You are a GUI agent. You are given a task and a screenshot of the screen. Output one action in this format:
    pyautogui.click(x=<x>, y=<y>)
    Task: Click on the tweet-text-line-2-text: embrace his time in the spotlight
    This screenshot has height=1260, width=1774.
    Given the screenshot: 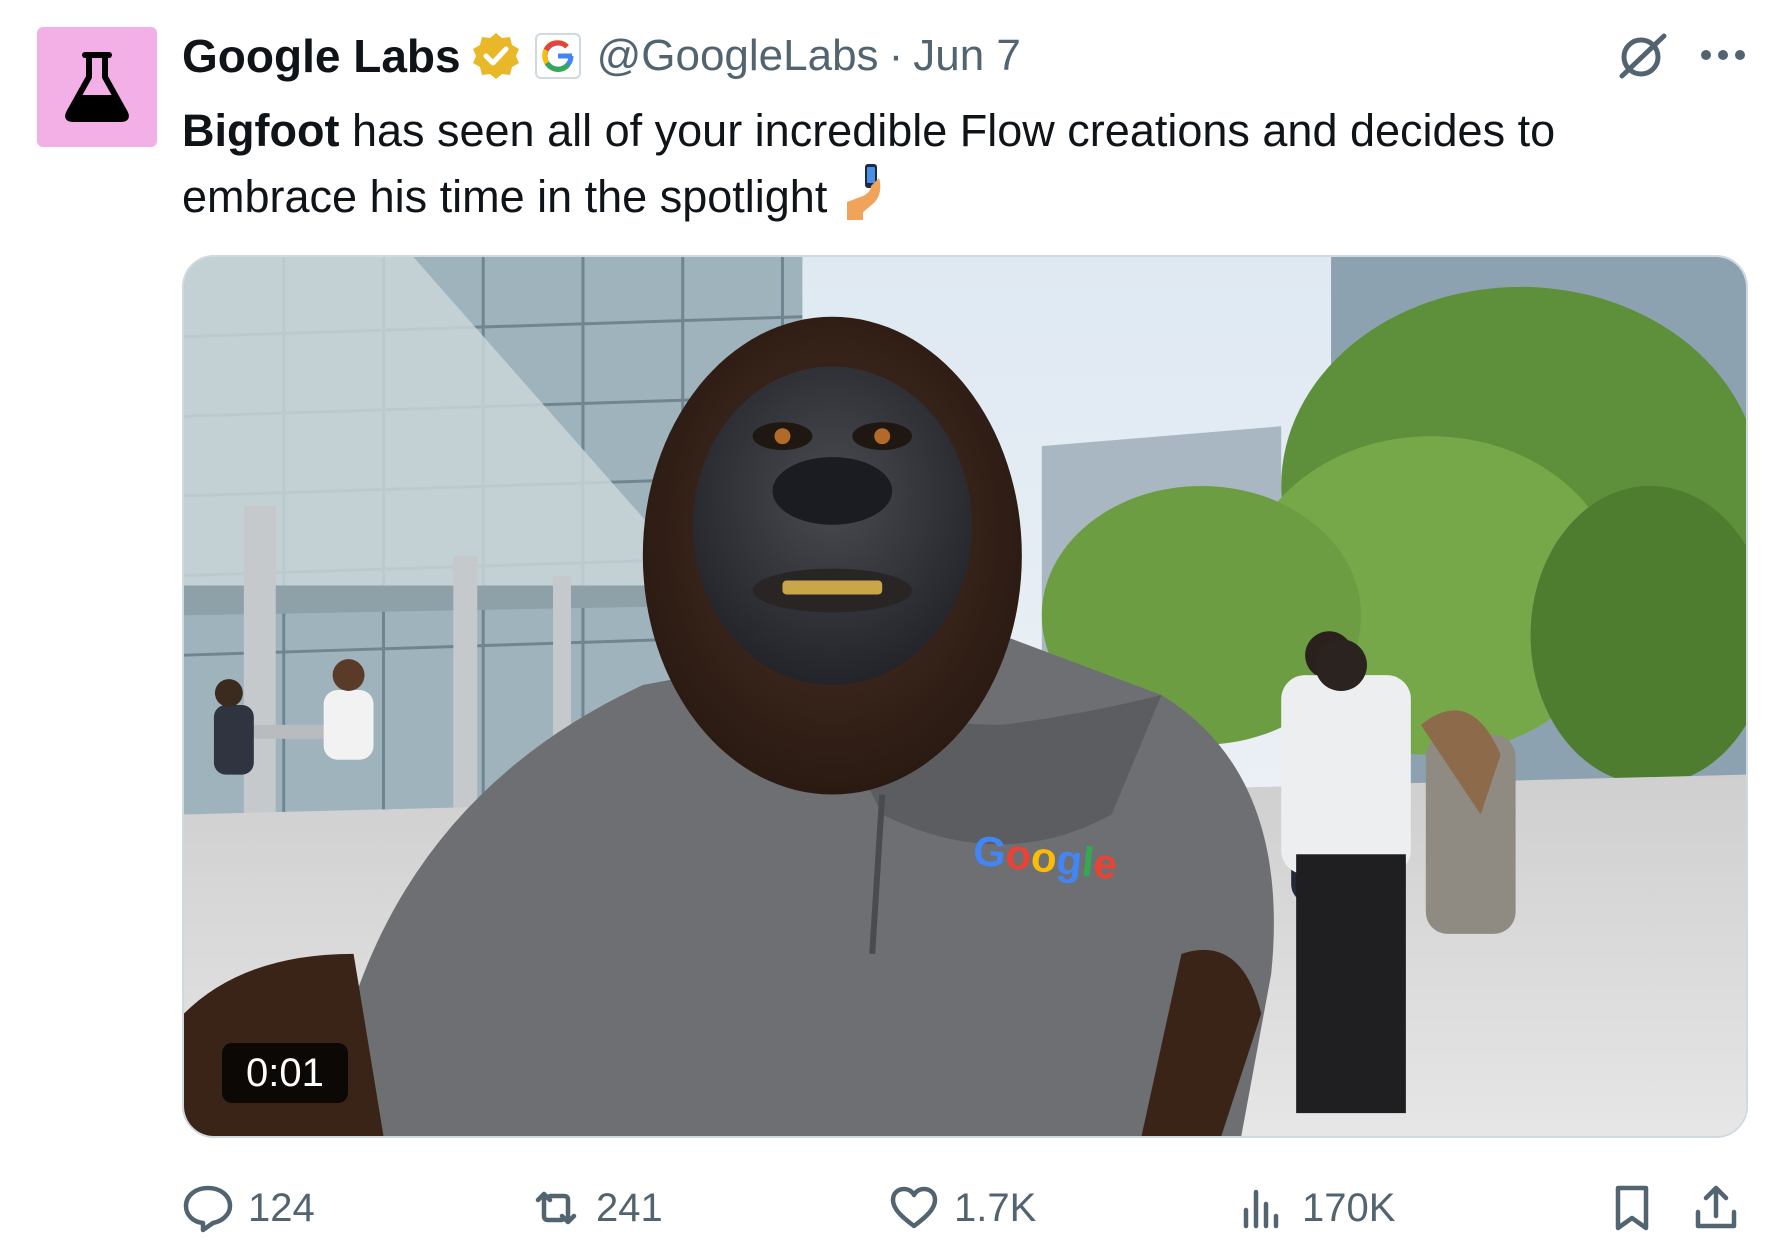 What is the action you would take?
    pyautogui.click(x=505, y=196)
    